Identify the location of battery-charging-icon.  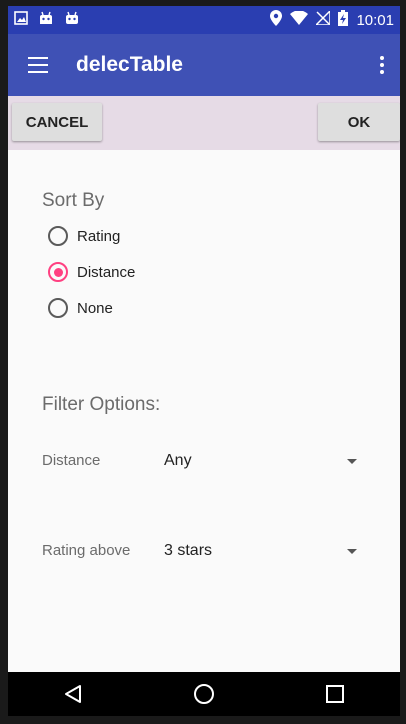
(343, 20).